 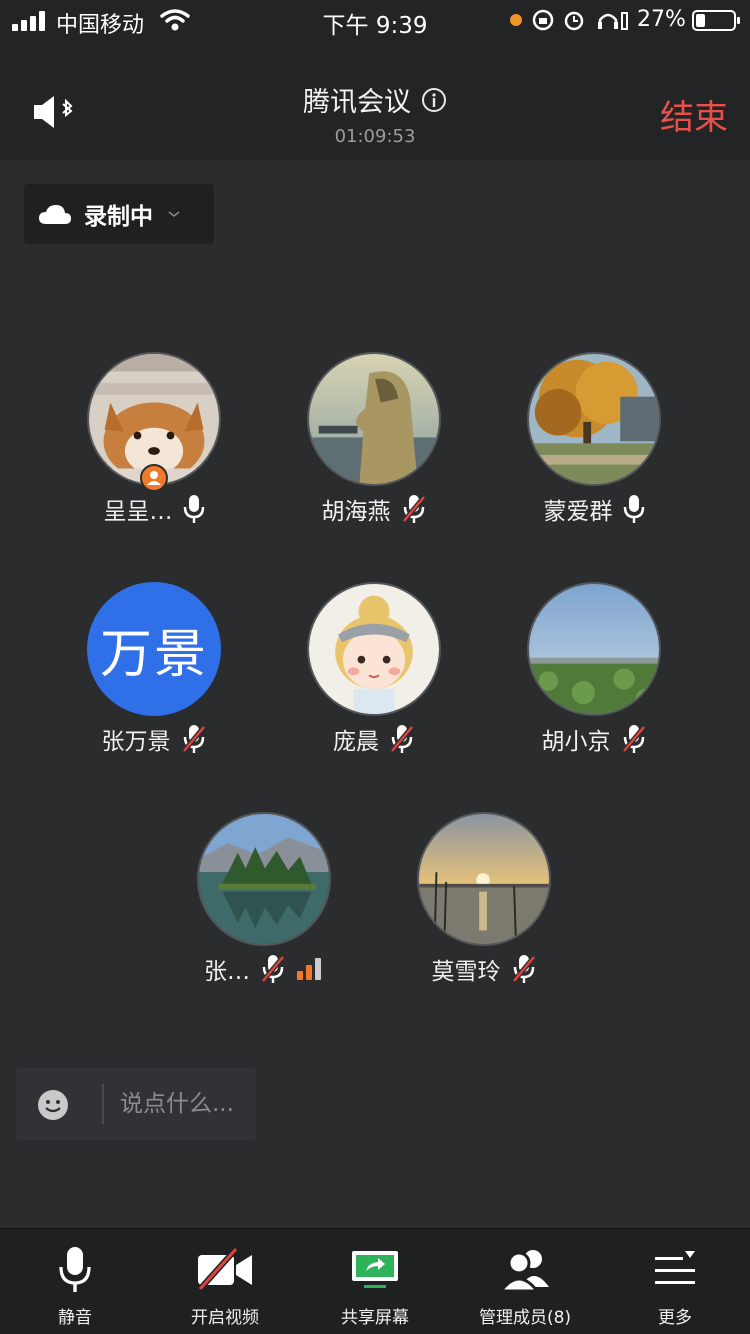 What do you see at coordinates (185, 1104) in the screenshot?
I see `chat-input` at bounding box center [185, 1104].